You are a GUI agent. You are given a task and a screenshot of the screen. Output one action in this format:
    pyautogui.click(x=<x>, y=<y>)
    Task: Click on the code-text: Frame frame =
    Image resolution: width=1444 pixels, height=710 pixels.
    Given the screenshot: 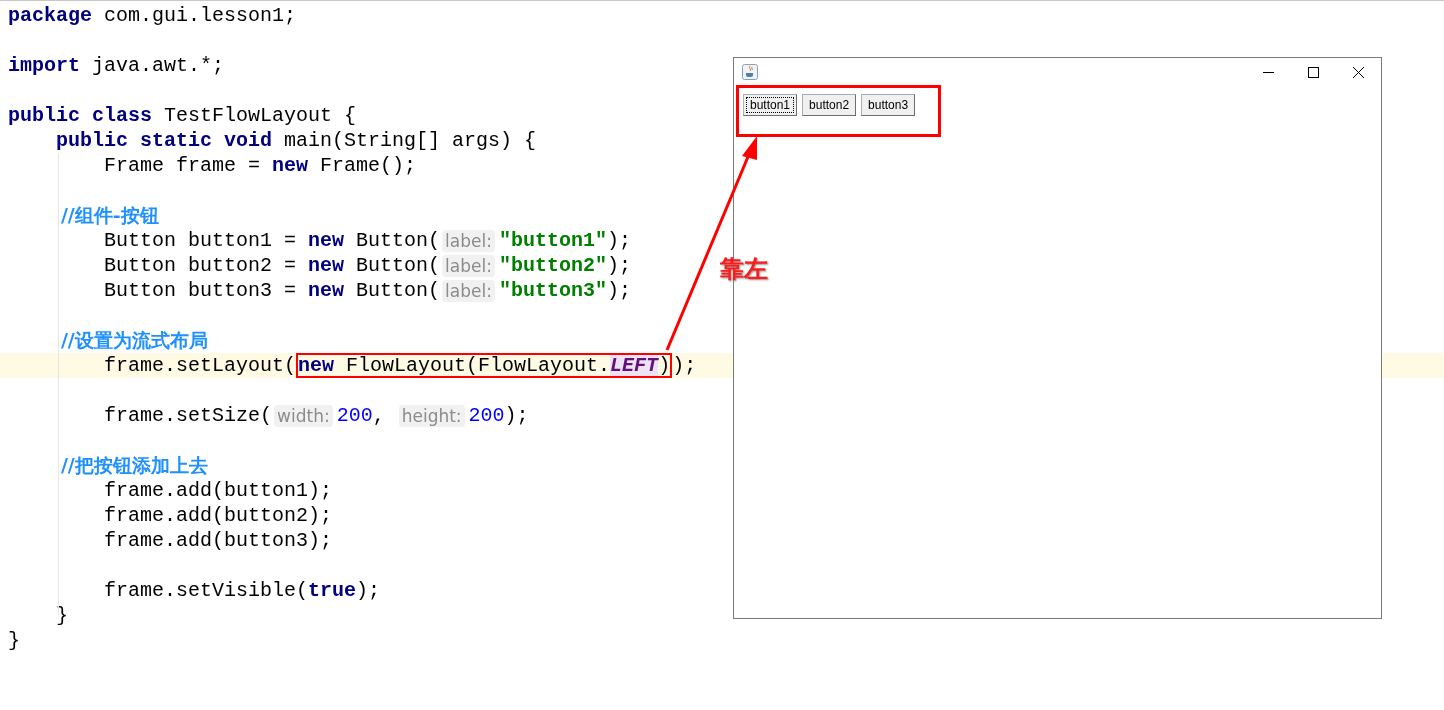 What is the action you would take?
    pyautogui.click(x=182, y=165)
    